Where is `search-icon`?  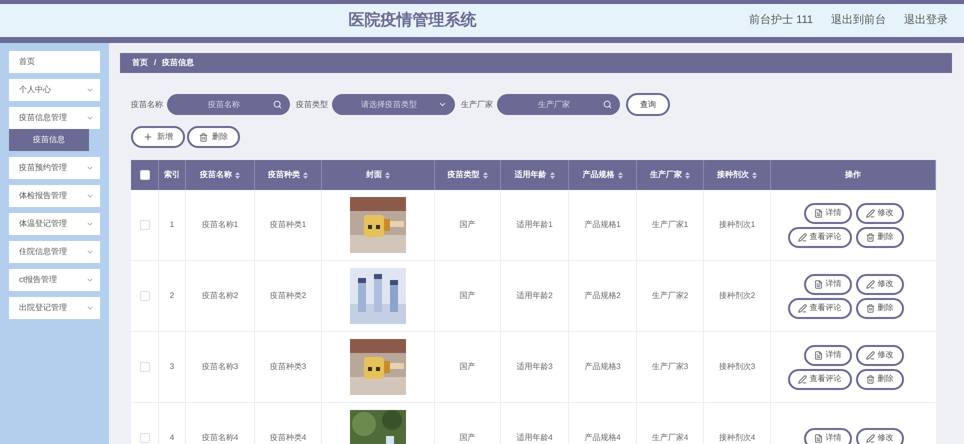
search-icon is located at coordinates (607, 104).